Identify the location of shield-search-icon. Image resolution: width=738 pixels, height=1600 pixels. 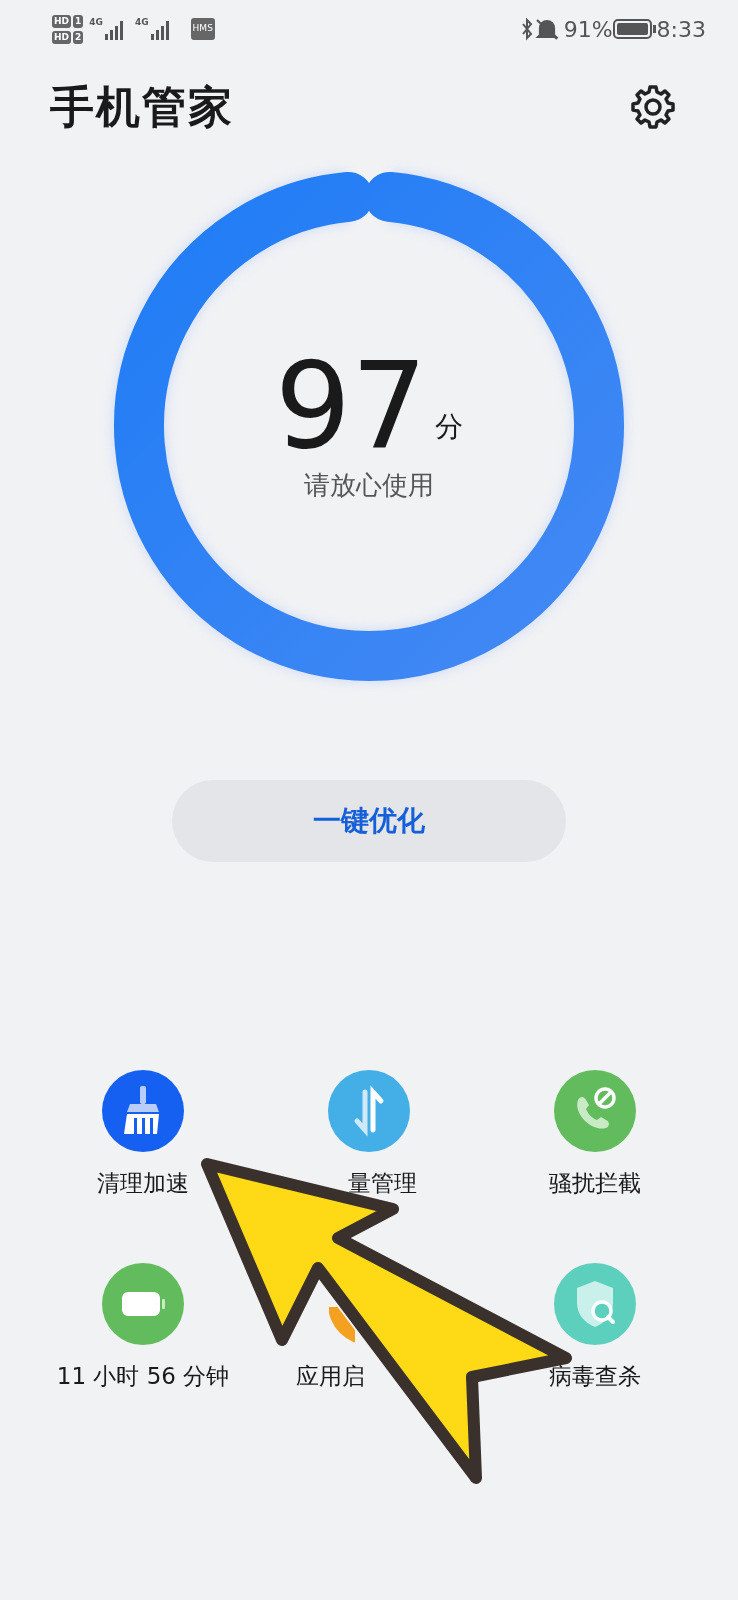
(595, 1303).